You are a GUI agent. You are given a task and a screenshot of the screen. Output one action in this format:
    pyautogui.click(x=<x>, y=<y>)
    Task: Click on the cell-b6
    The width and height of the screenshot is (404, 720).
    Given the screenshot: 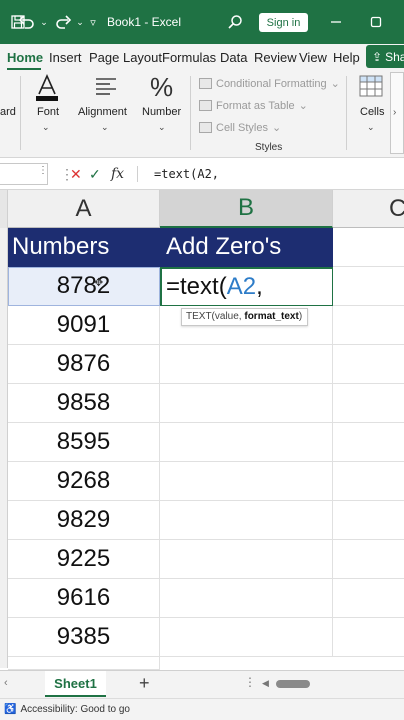 What is the action you would take?
    pyautogui.click(x=246, y=442)
    